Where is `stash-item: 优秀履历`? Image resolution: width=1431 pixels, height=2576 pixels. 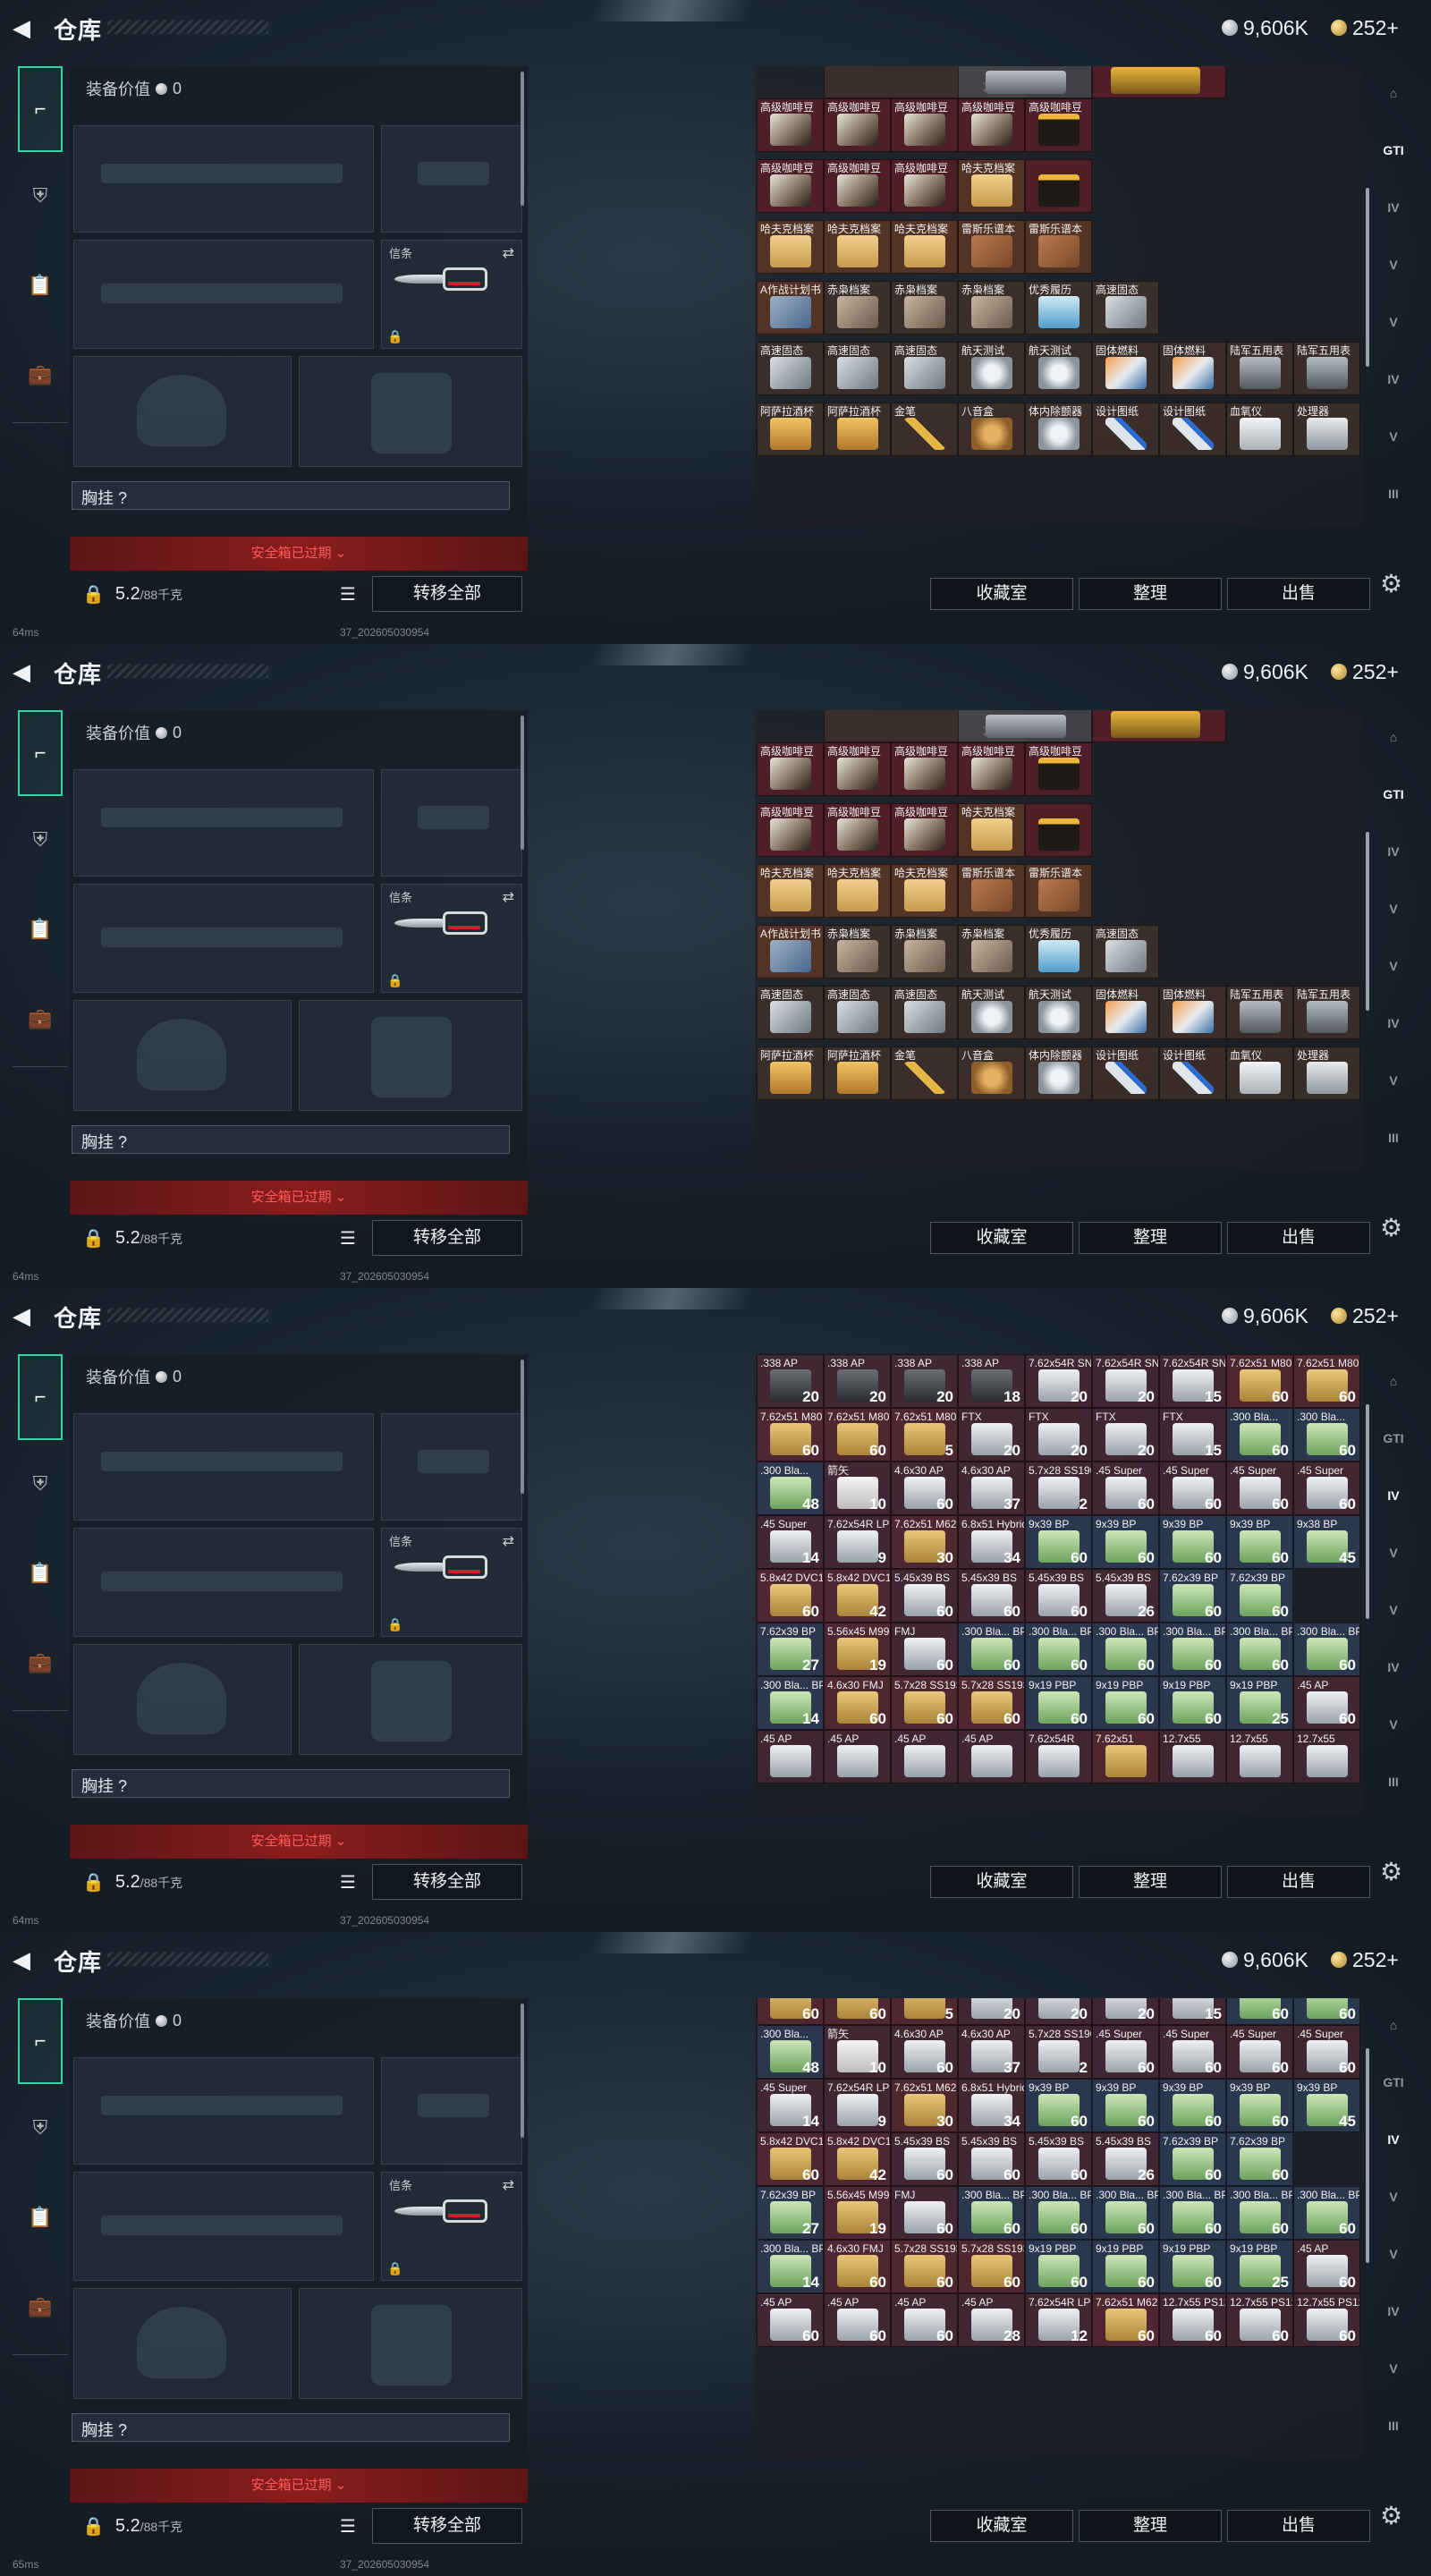
stash-item: 优秀履历 is located at coordinates (1059, 952).